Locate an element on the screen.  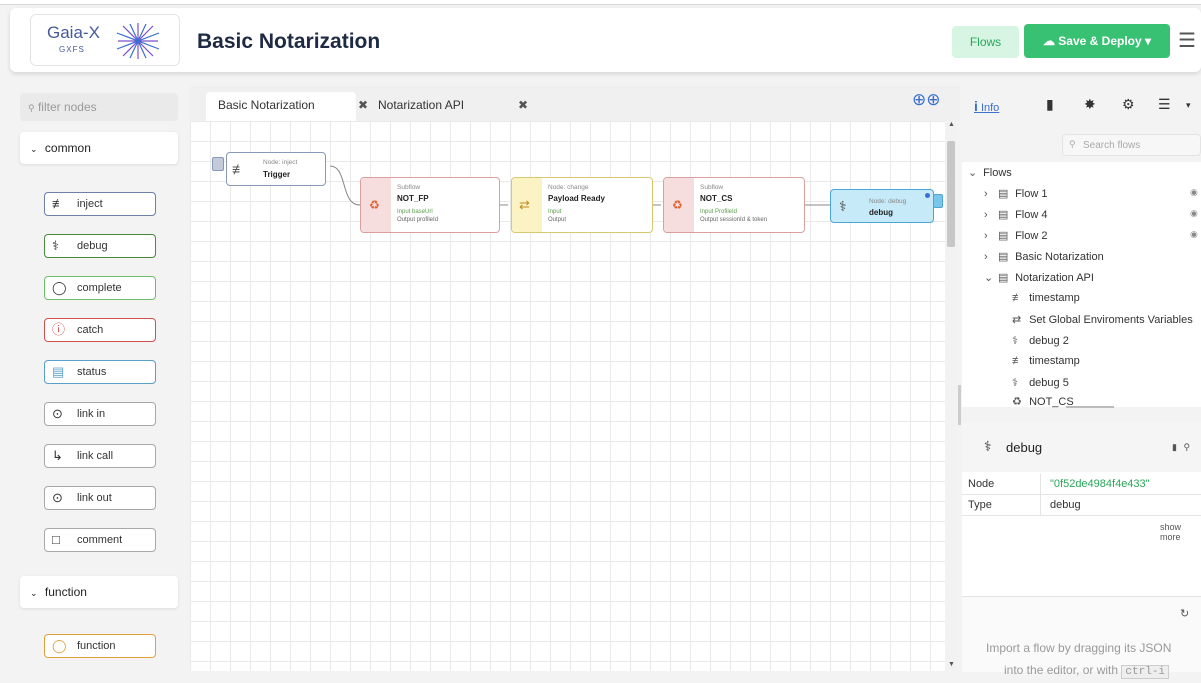
tree-child-node: ⚕ debug 5 is located at coordinates (1040, 382).